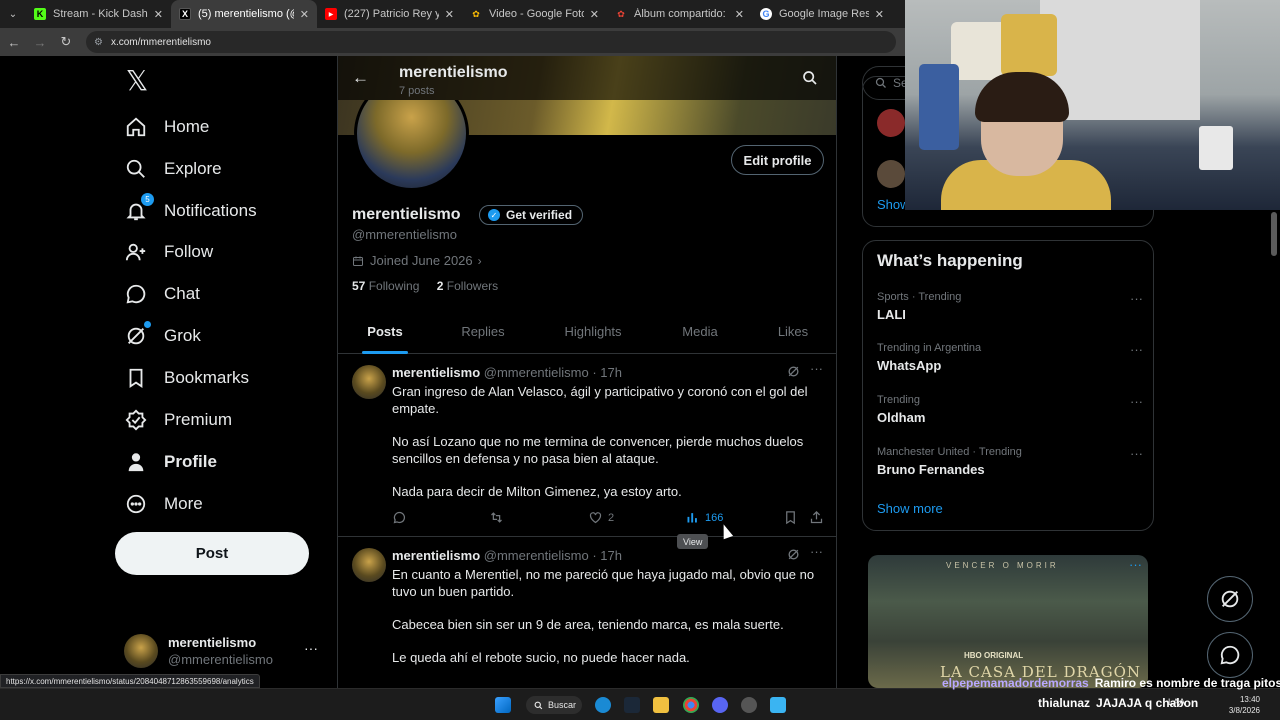  Describe the element at coordinates (1230, 599) in the screenshot. I see `grok-fab-button` at that location.